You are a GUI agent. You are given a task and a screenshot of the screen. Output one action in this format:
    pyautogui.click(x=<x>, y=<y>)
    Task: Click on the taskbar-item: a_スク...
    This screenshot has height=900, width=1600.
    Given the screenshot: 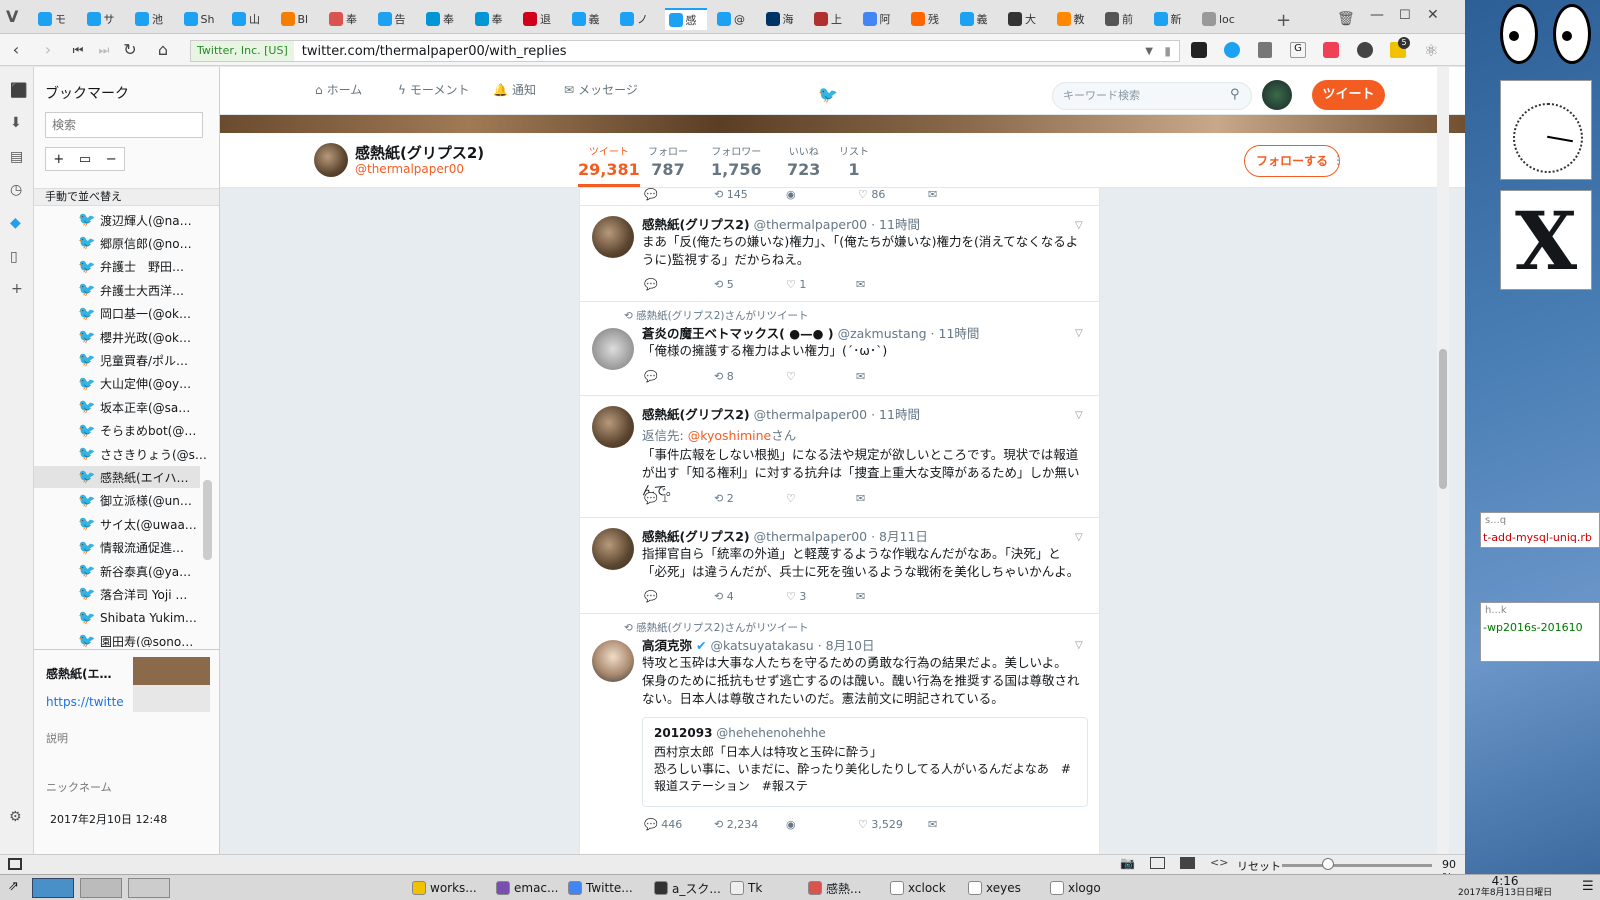 What is the action you would take?
    pyautogui.click(x=687, y=888)
    